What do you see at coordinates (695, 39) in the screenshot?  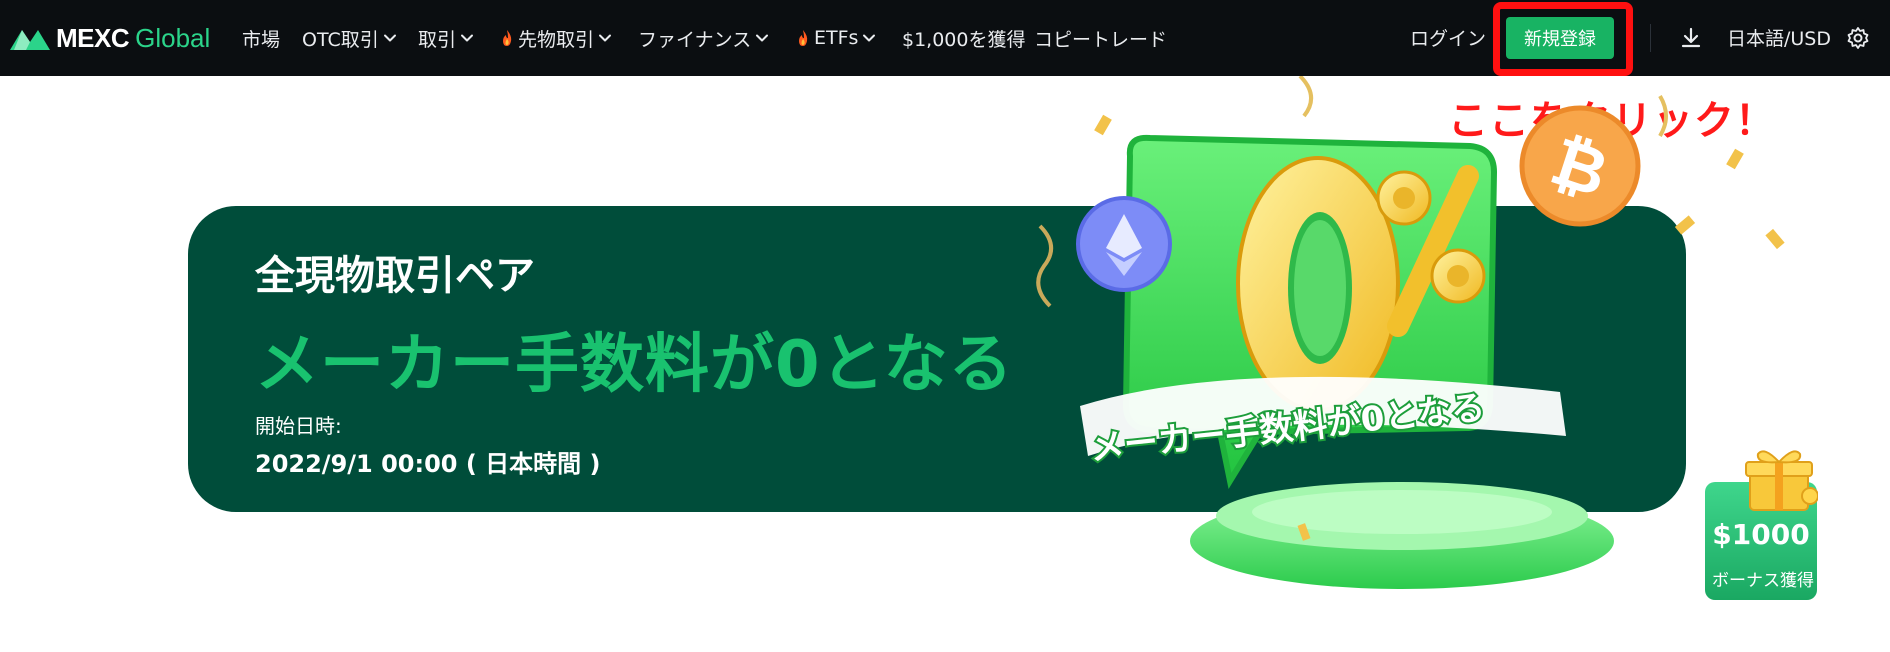 I see `nav-item-label: ファイナンス` at bounding box center [695, 39].